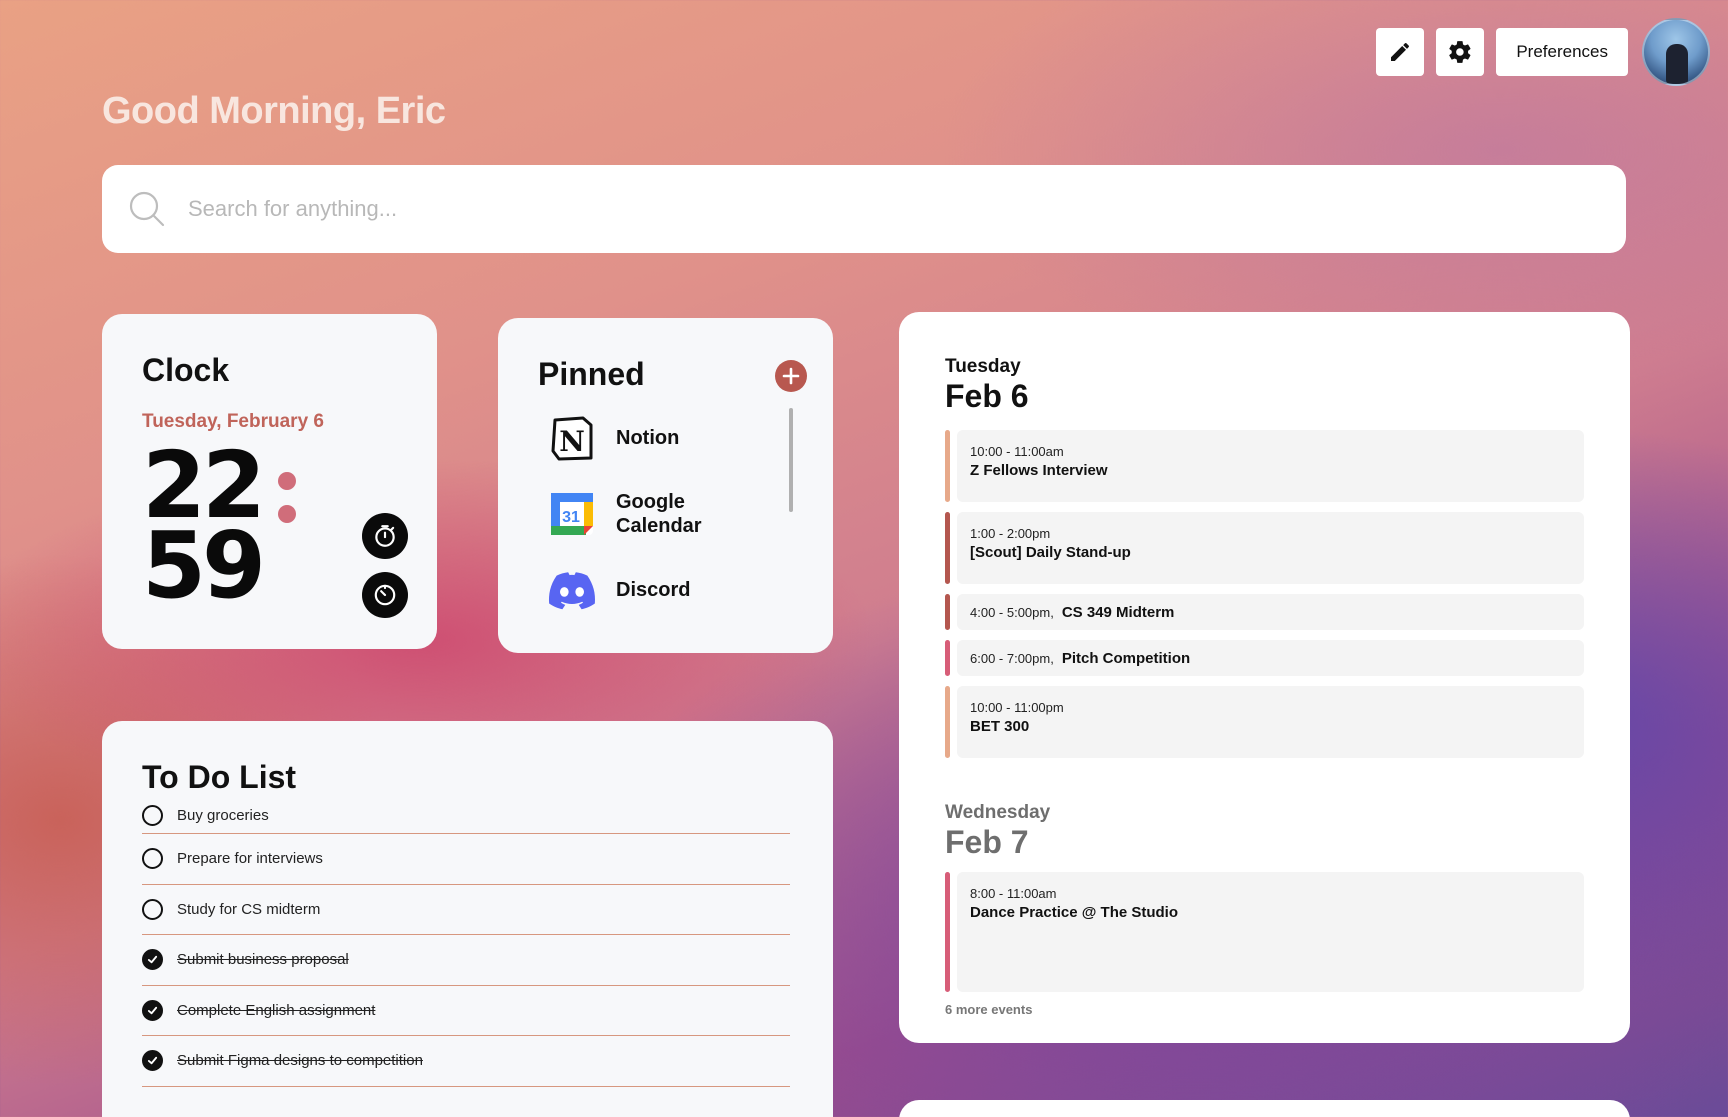 The height and width of the screenshot is (1117, 1728). I want to click on add-pin-button, so click(791, 376).